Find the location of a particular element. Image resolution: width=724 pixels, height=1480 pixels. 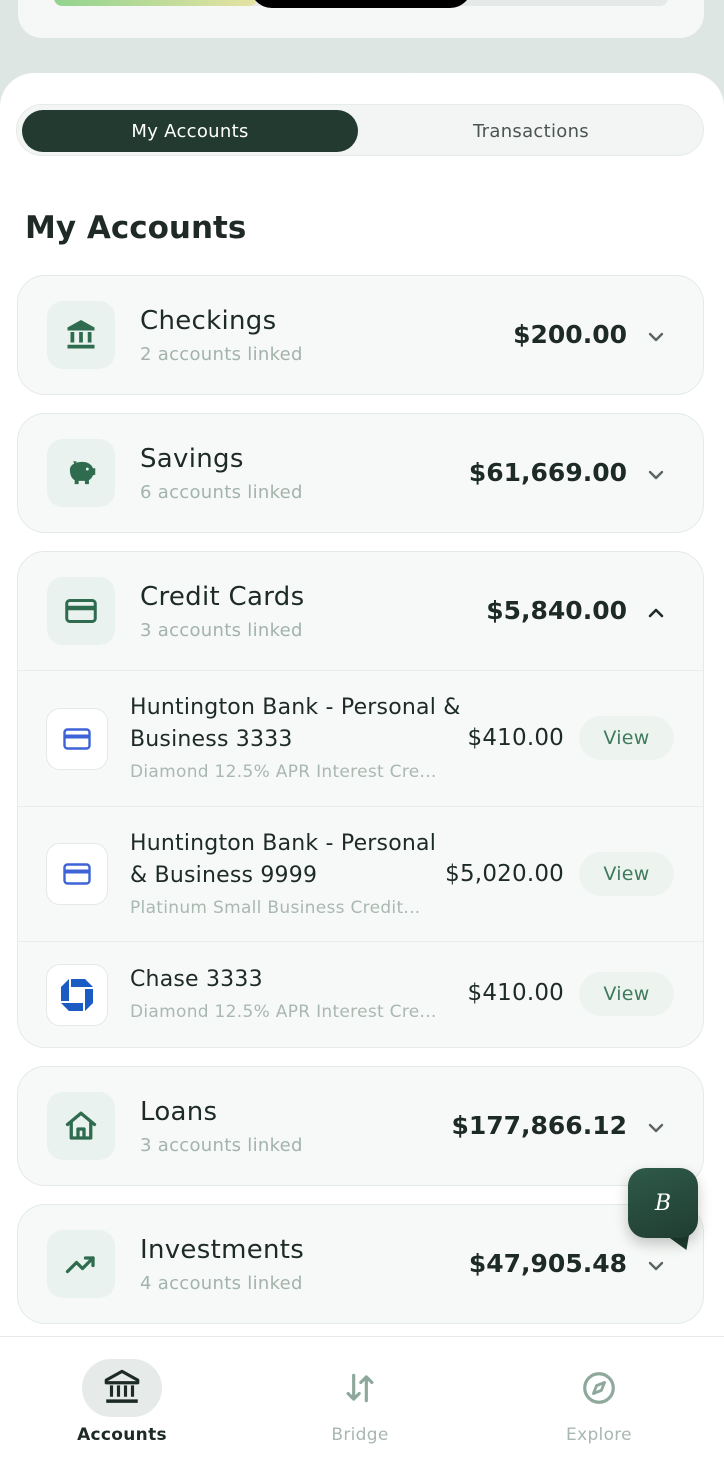

category-card-investments: Investments 4 accounts linked $47,905.48 is located at coordinates (360, 1264).